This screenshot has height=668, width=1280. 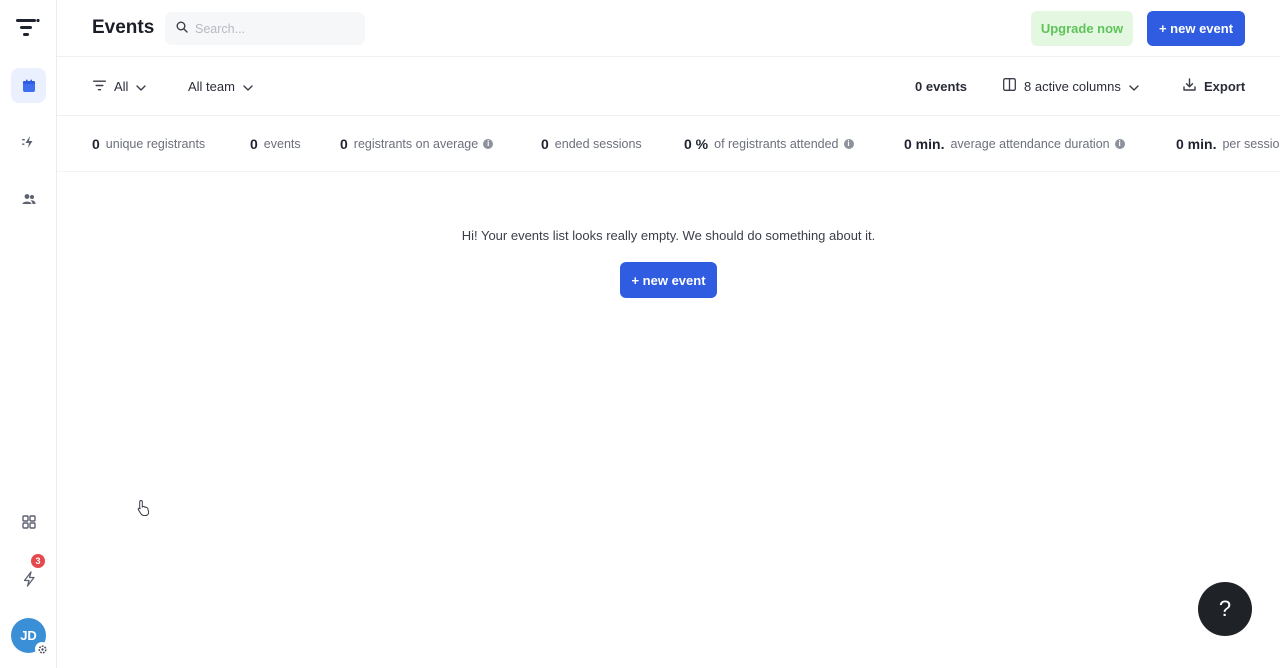 What do you see at coordinates (211, 86) in the screenshot?
I see `team-filter-label: All team` at bounding box center [211, 86].